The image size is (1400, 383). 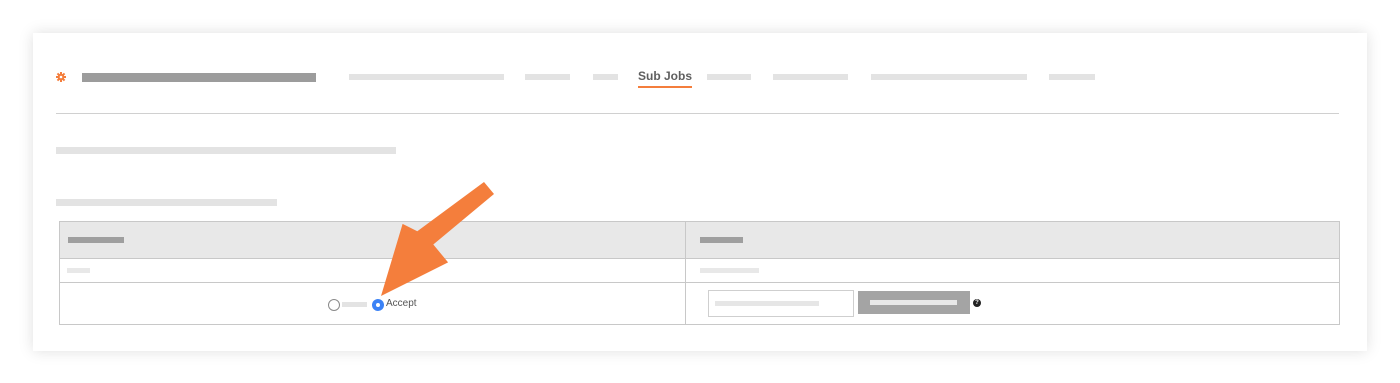 I want to click on tab-sub-jobs: Sub Jobs, so click(x=665, y=78).